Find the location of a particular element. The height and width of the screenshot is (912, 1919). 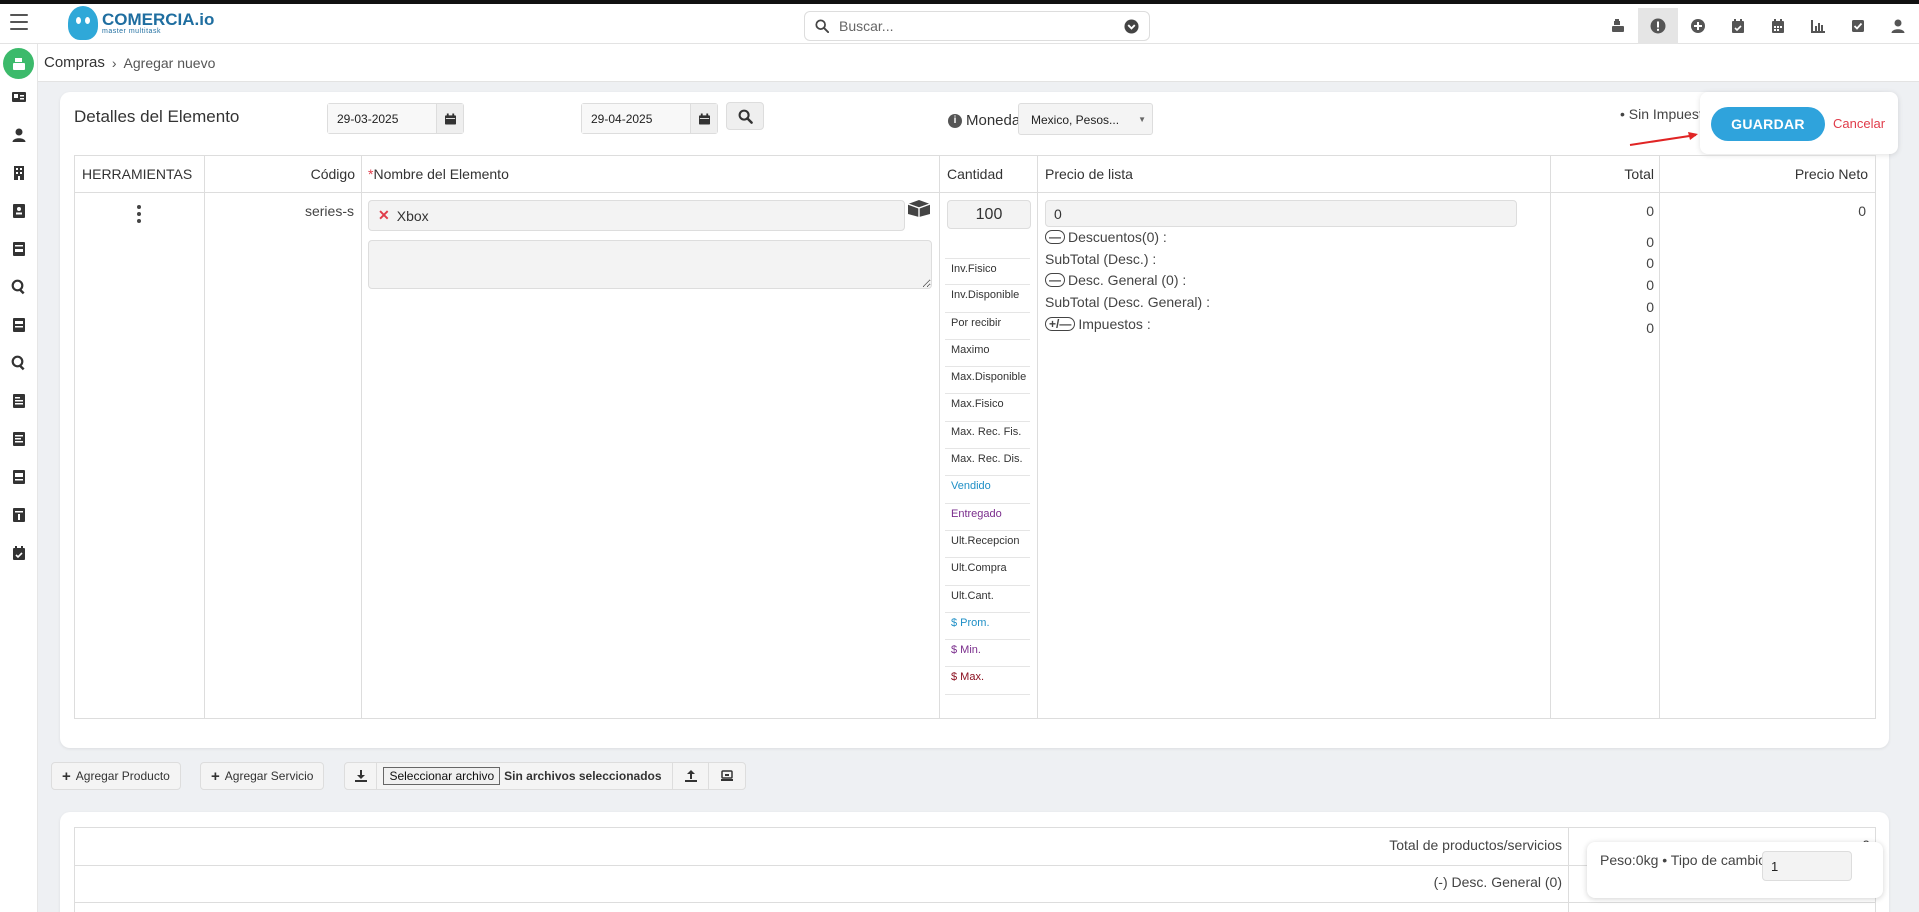

inventory-item: Max.Disponible is located at coordinates (987, 381).